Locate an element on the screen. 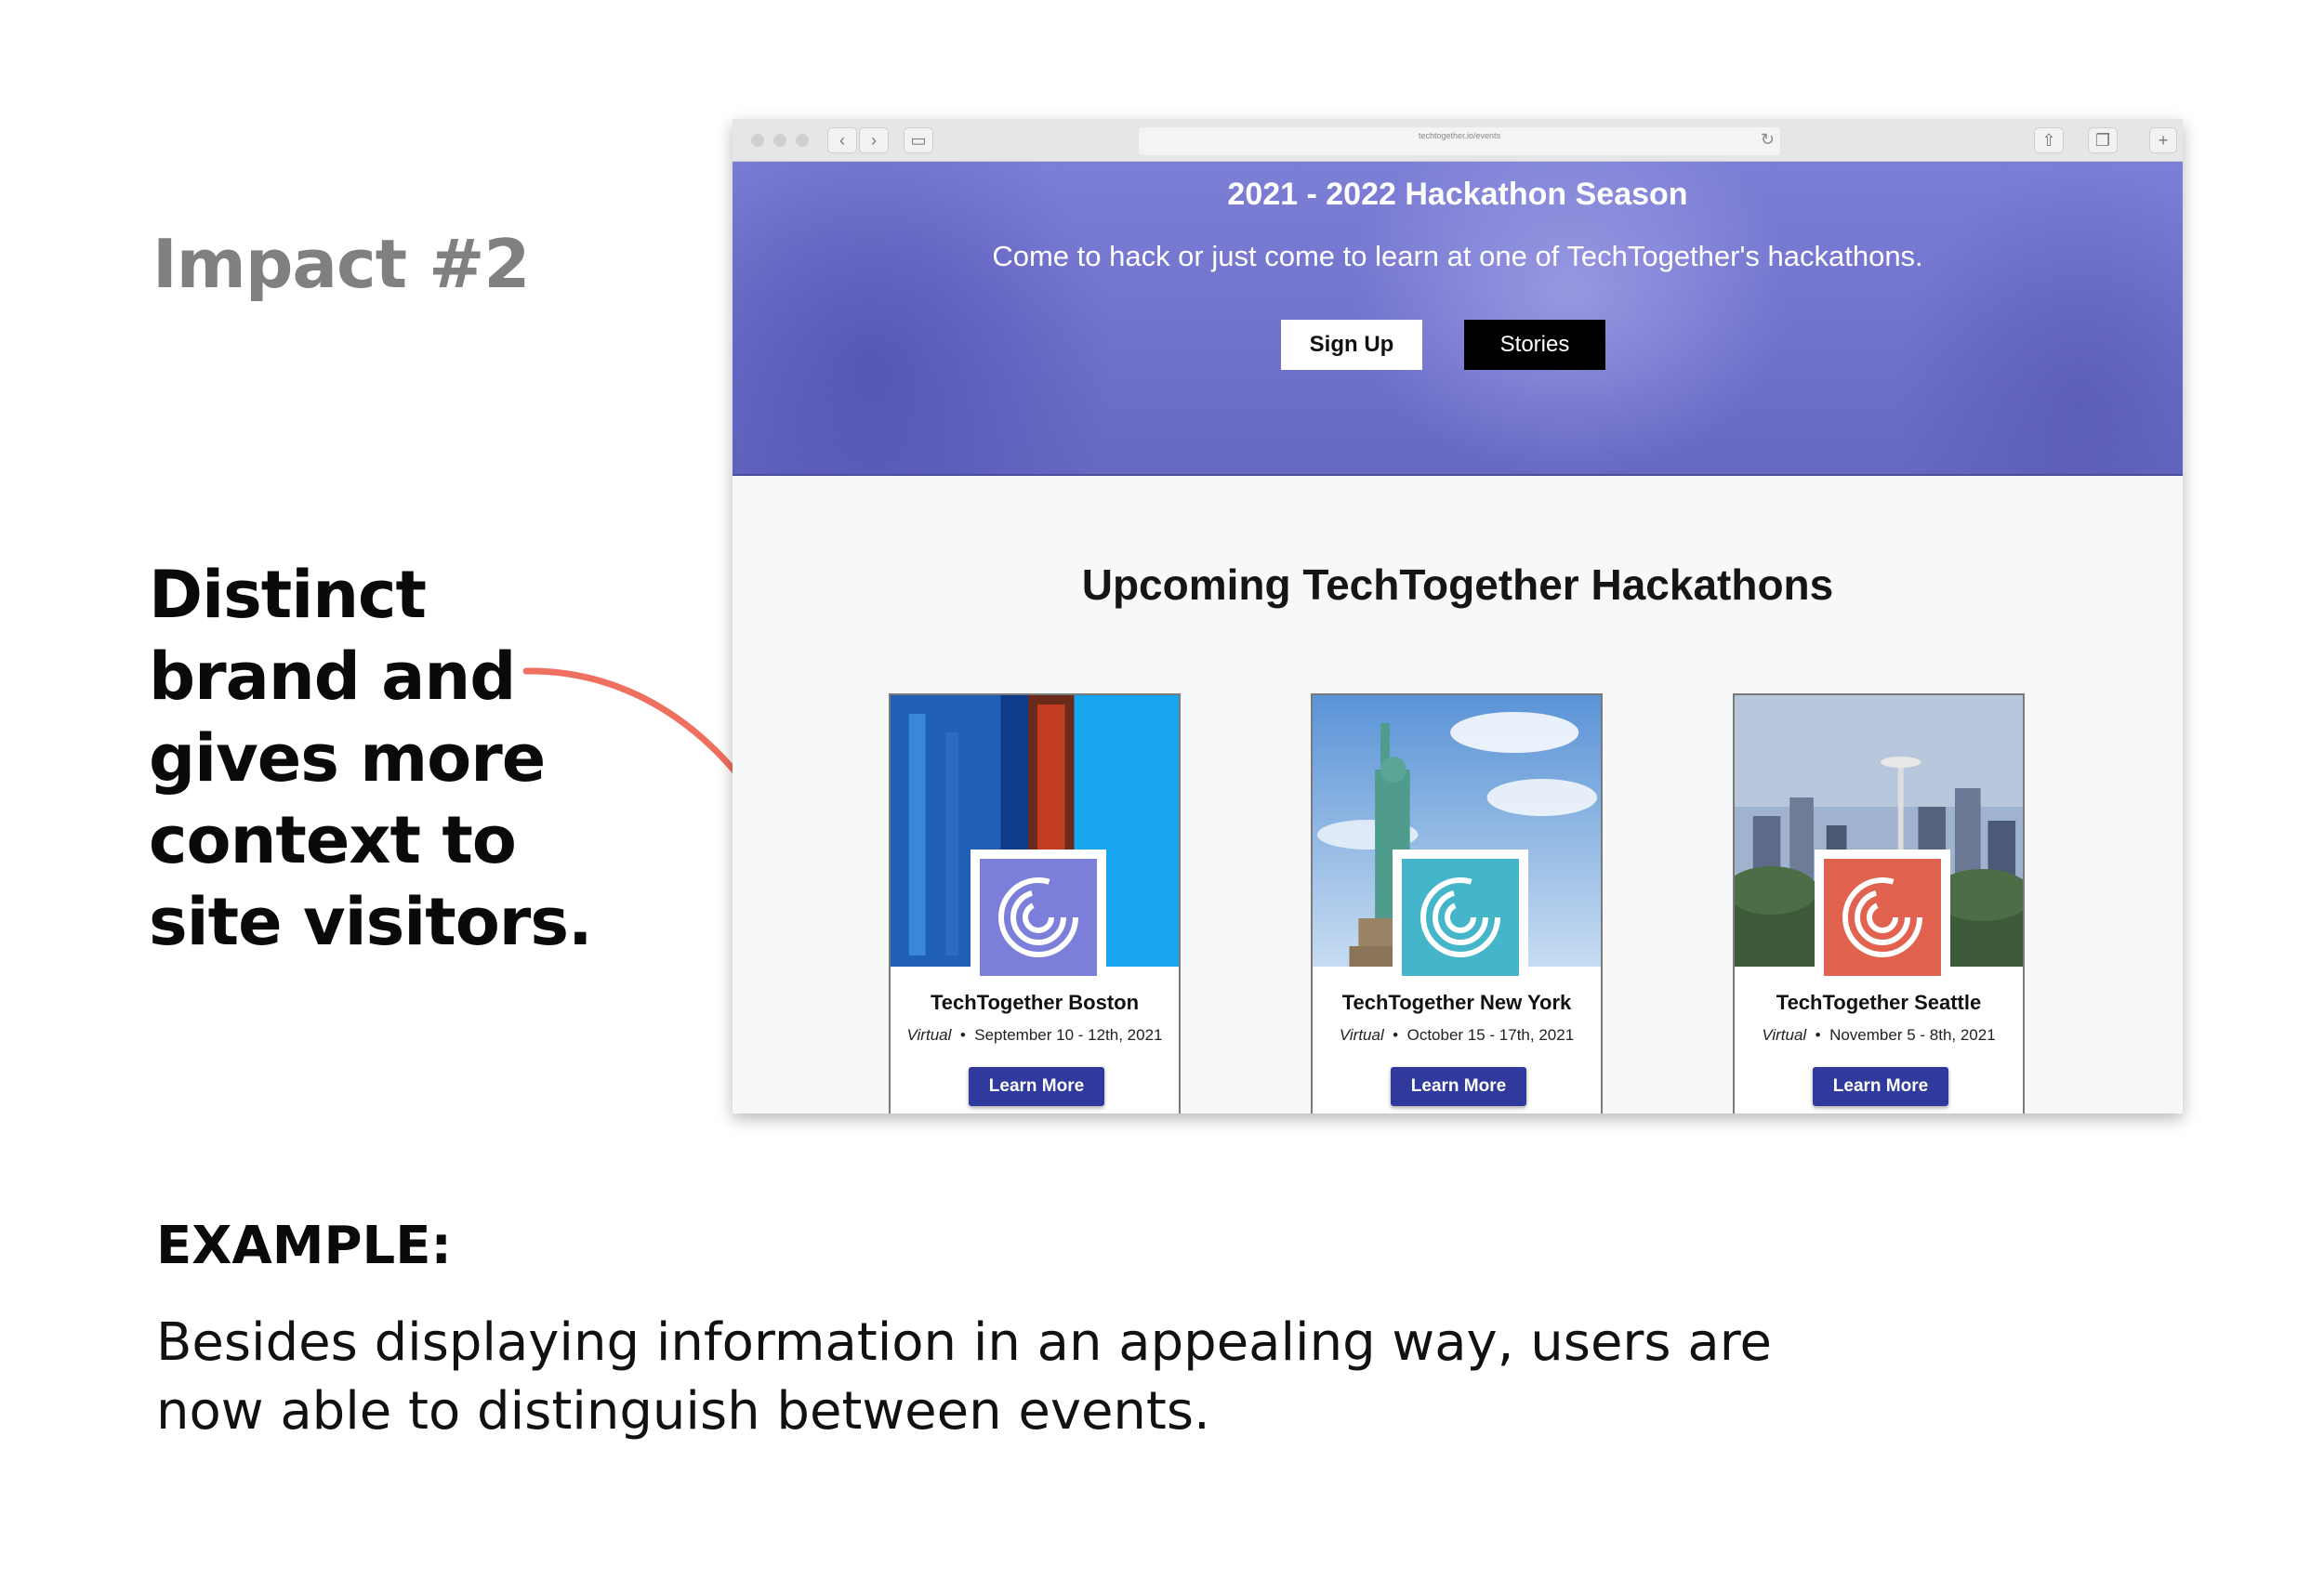 This screenshot has width=2324, height=1594. boston-logo-icon is located at coordinates (1038, 917).